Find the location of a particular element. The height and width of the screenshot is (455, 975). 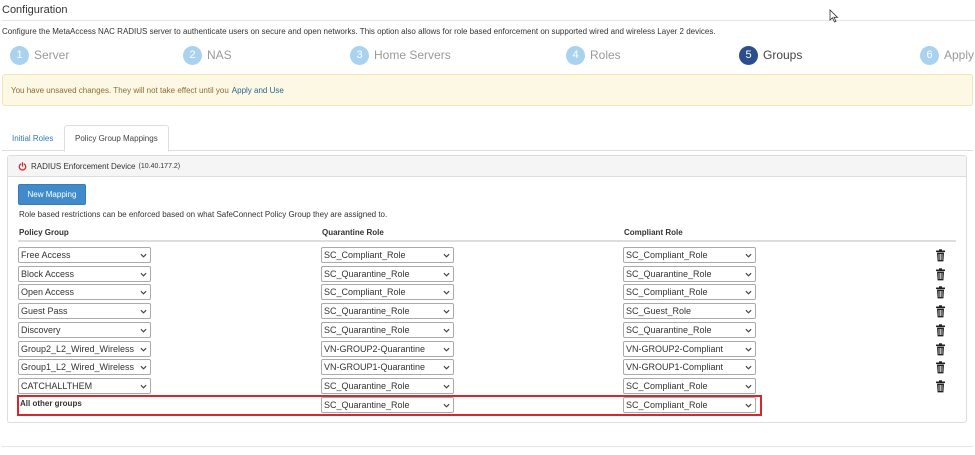

bottom-divider is located at coordinates (487, 446).